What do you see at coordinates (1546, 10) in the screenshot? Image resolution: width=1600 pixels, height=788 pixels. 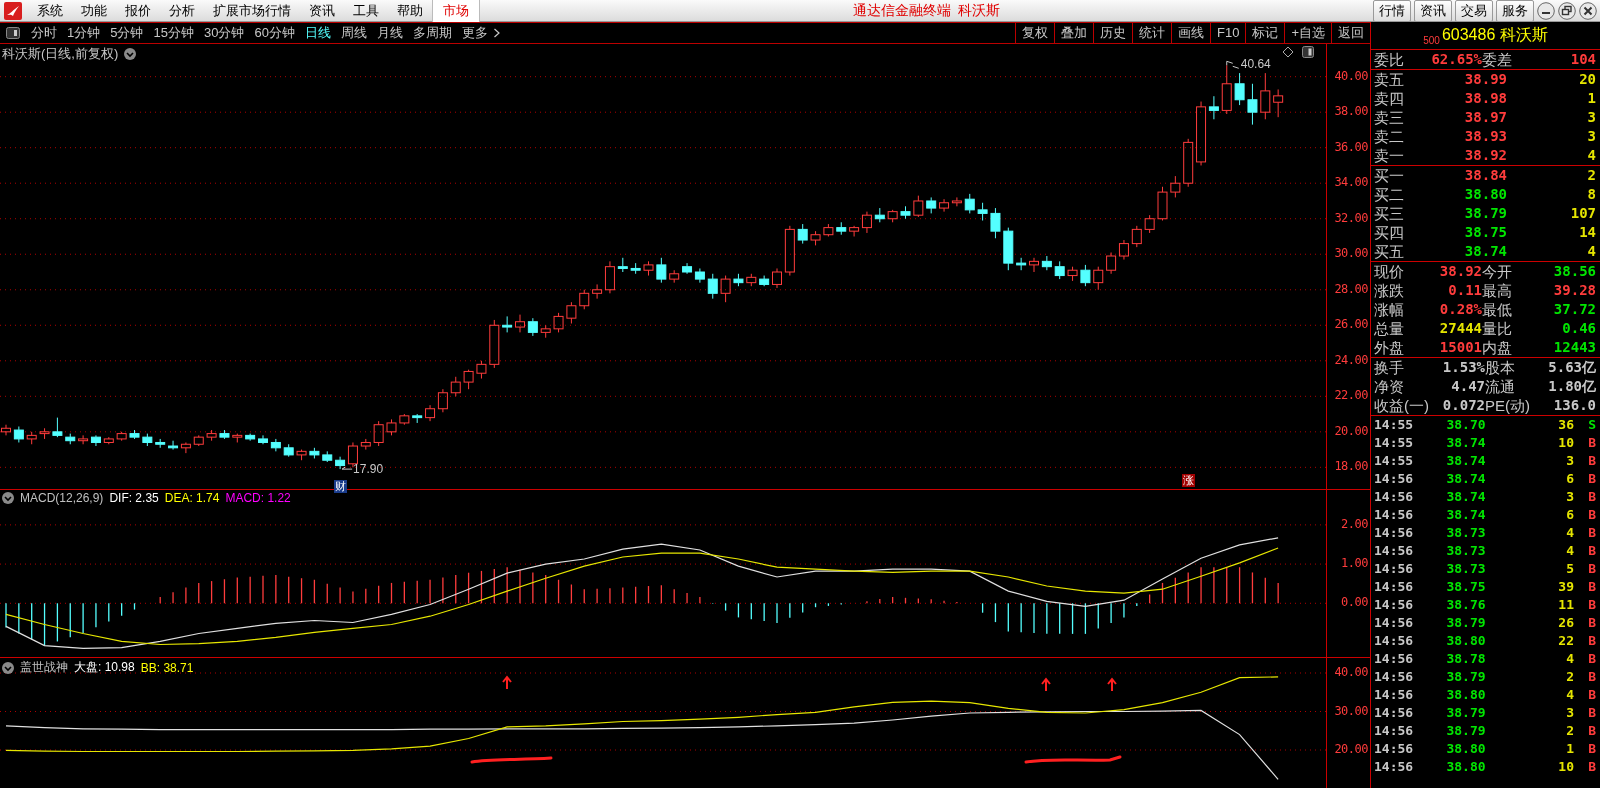 I see `minimize-icon` at bounding box center [1546, 10].